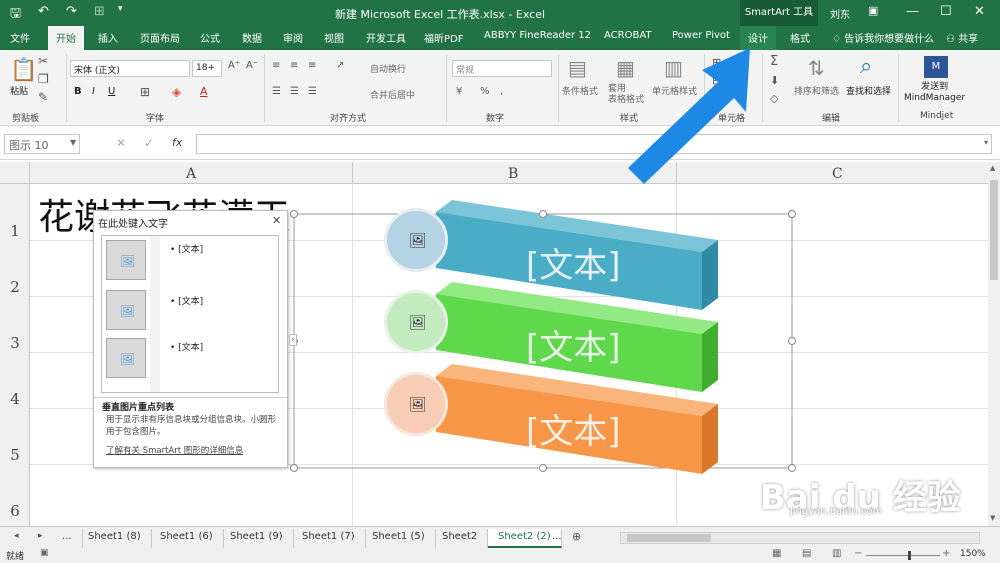  Describe the element at coordinates (43, 79) in the screenshot. I see `copy-icon: ❐` at that location.